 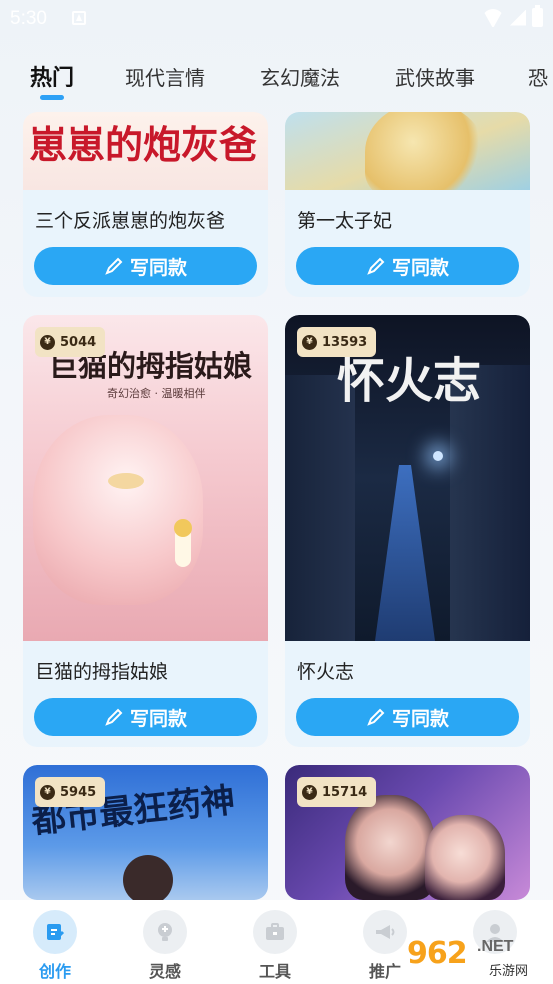 What do you see at coordinates (274, 971) in the screenshot?
I see `nav-label: 工具` at bounding box center [274, 971].